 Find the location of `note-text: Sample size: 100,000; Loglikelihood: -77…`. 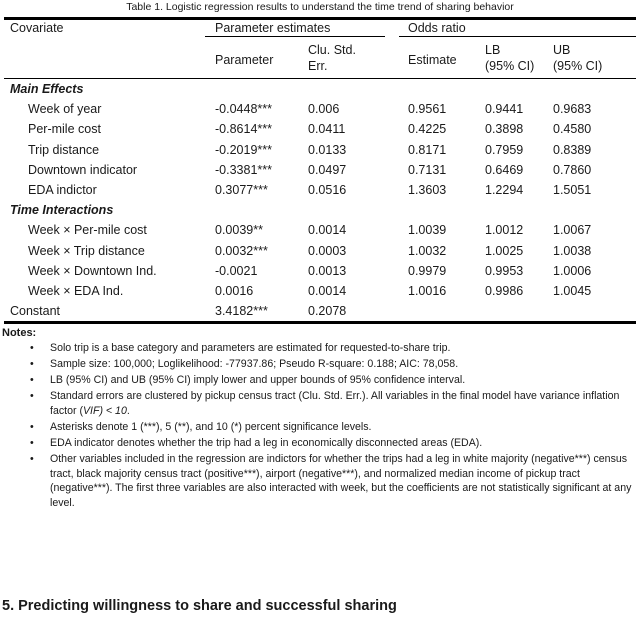

note-text: Sample size: 100,000; Loglikelihood: -77… is located at coordinates (254, 364).